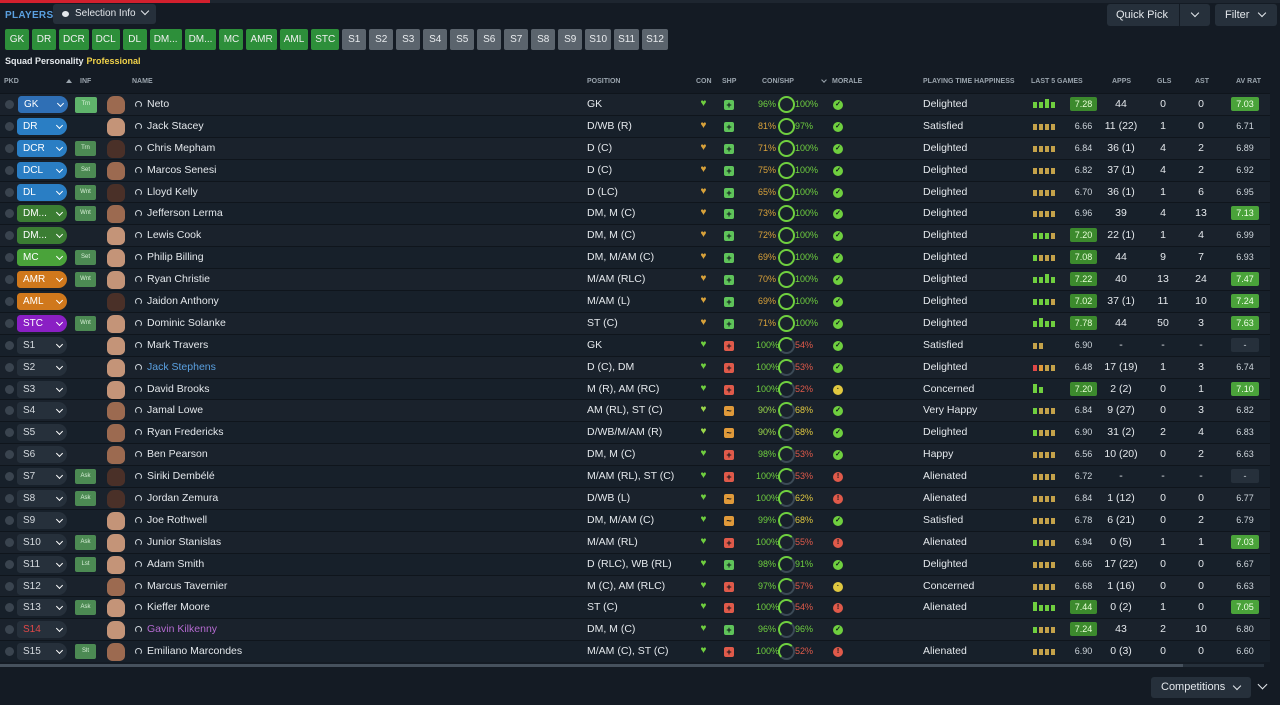 Image resolution: width=1280 pixels, height=705 pixels. I want to click on player-name: Jordan Zemura, so click(182, 498).